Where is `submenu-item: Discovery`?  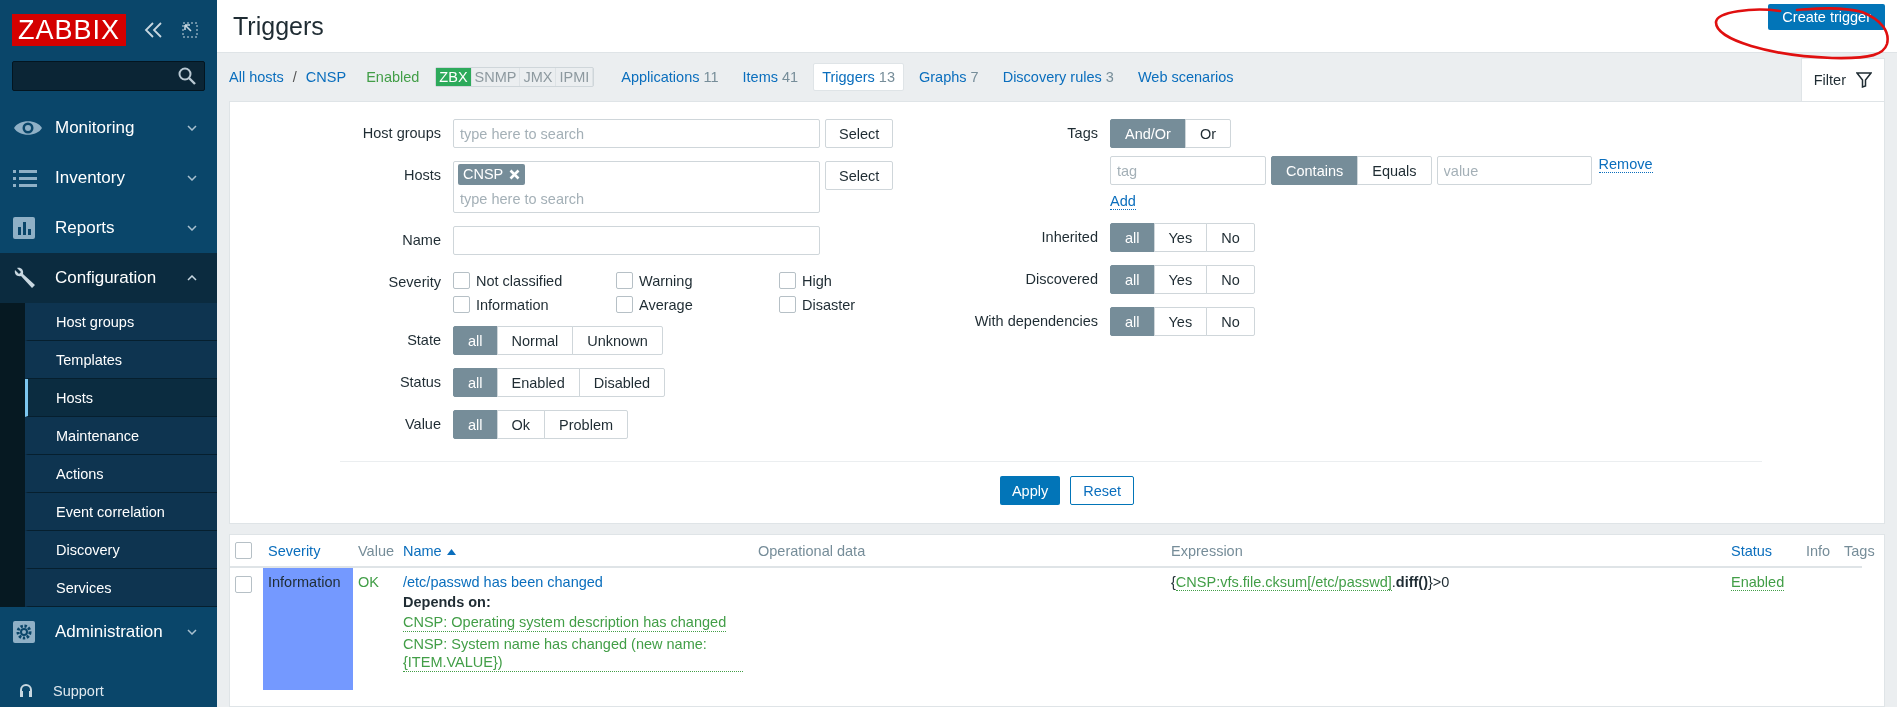
submenu-item: Discovery is located at coordinates (121, 550).